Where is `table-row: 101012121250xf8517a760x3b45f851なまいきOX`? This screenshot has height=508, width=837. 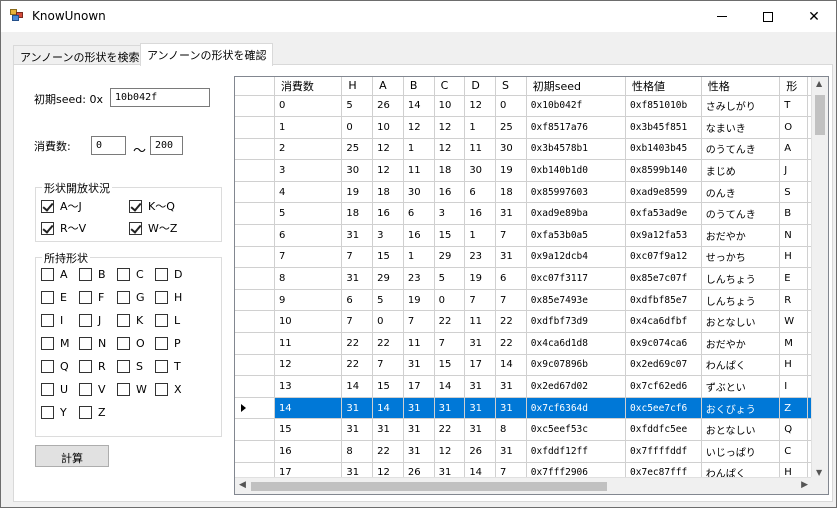
table-row: 101012121250xf8517a760x3b45f851なまいきOX is located at coordinates (531, 127).